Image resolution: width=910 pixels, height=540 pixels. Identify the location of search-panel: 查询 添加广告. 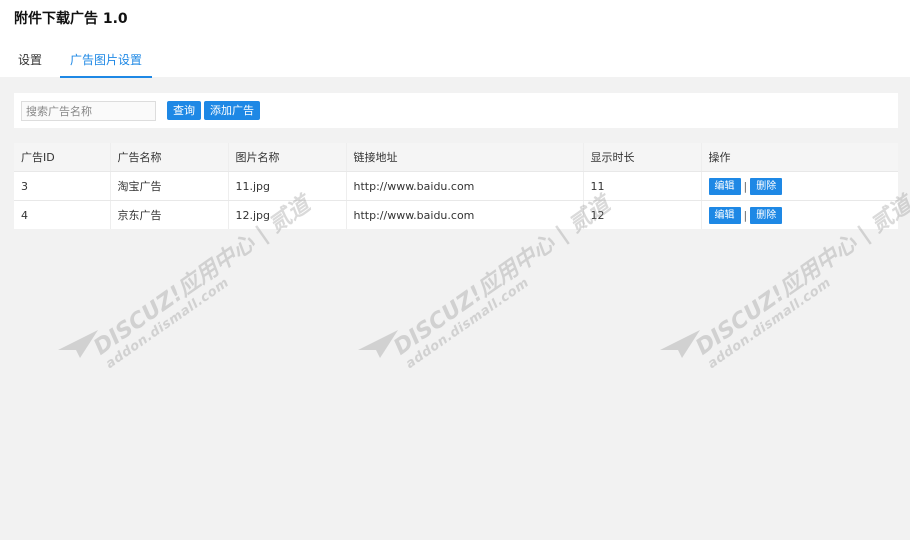
(456, 110).